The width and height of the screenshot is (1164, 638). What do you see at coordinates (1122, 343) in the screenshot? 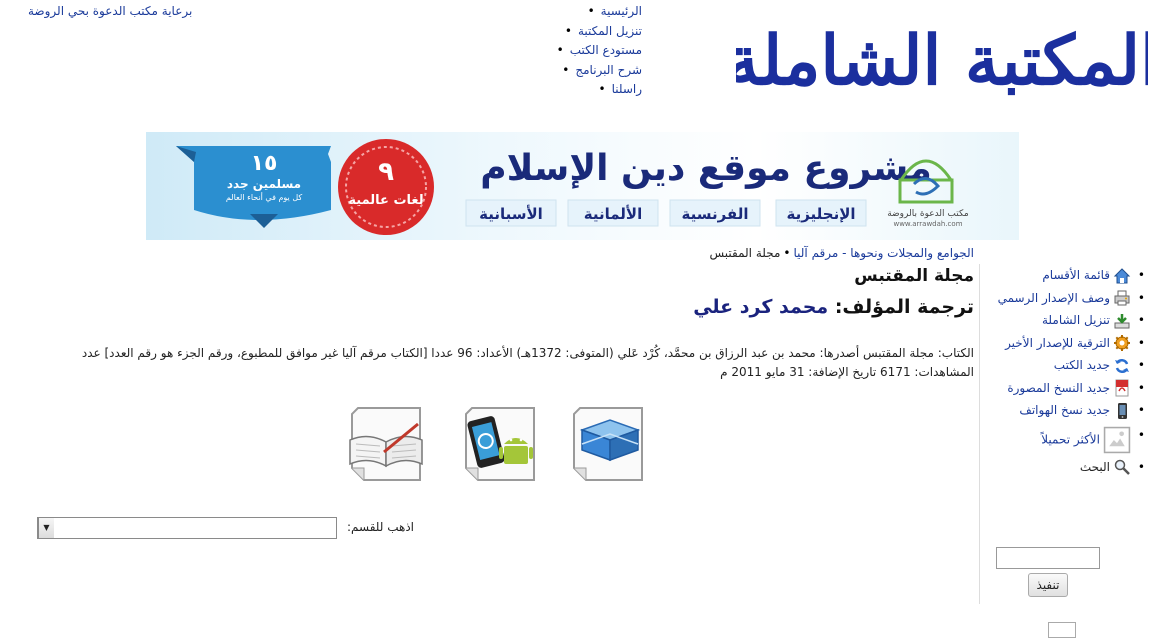
I see `gear-icon` at bounding box center [1122, 343].